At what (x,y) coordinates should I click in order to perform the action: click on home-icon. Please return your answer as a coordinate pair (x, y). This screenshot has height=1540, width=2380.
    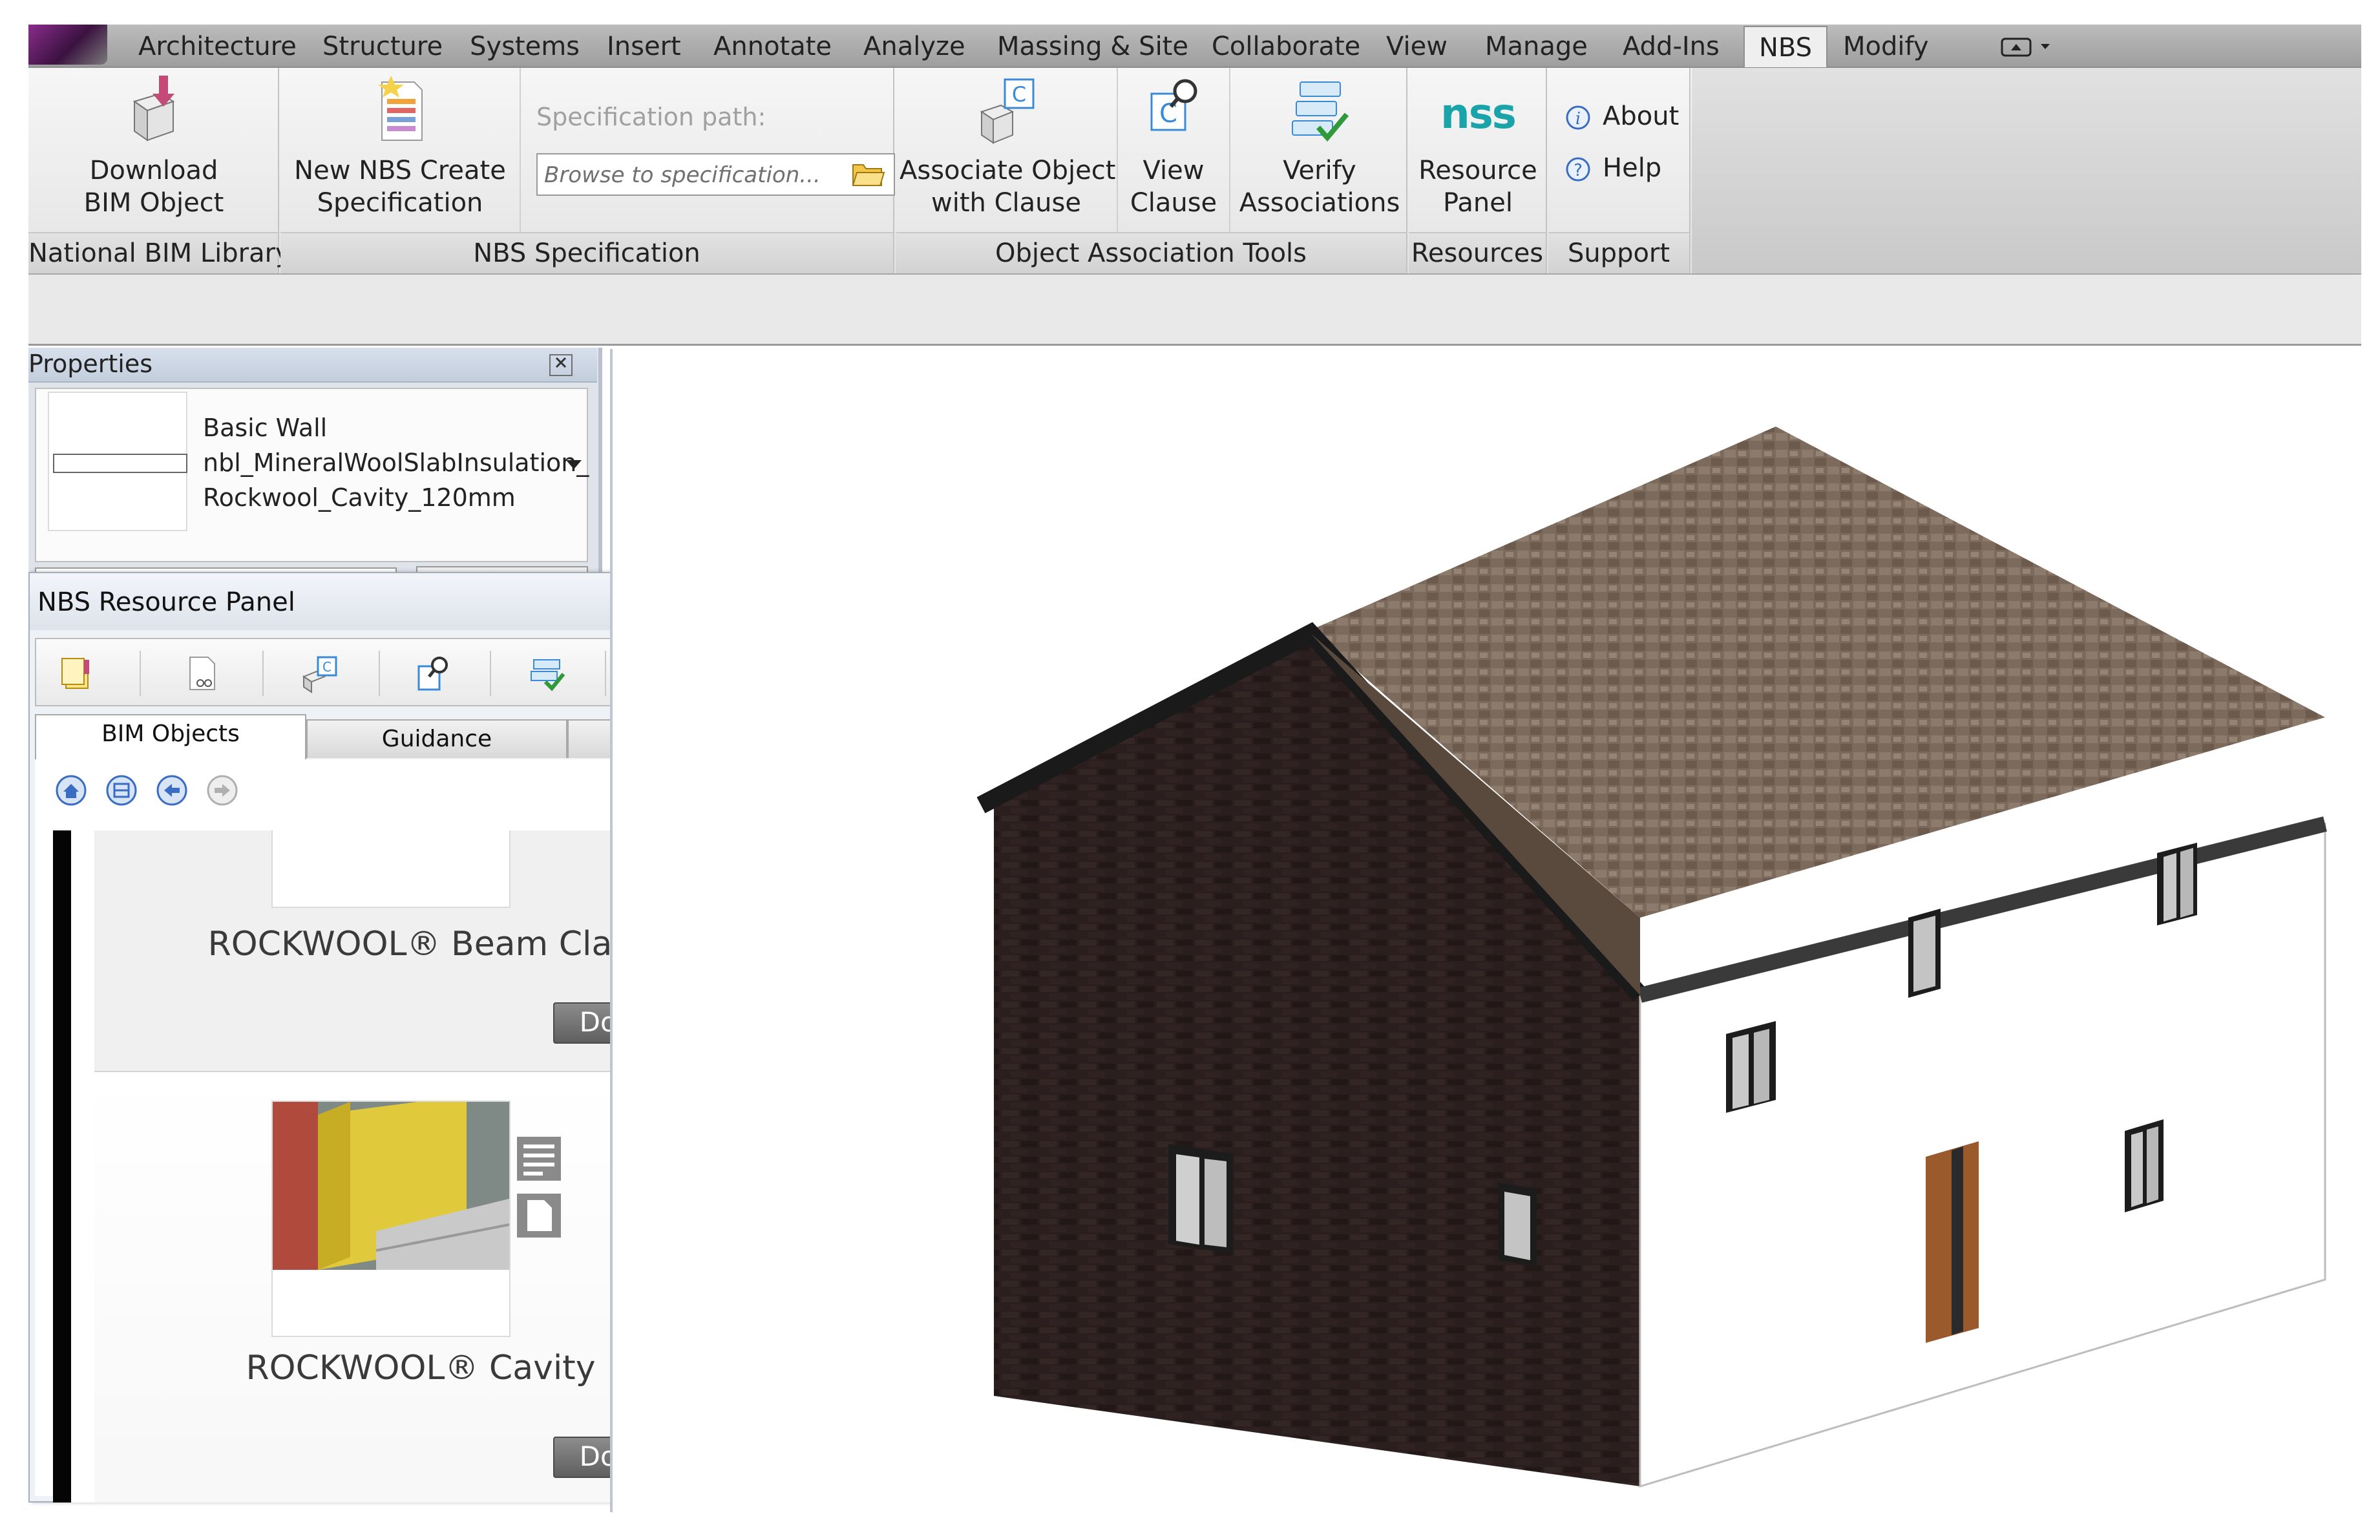
    Looking at the image, I should click on (71, 790).